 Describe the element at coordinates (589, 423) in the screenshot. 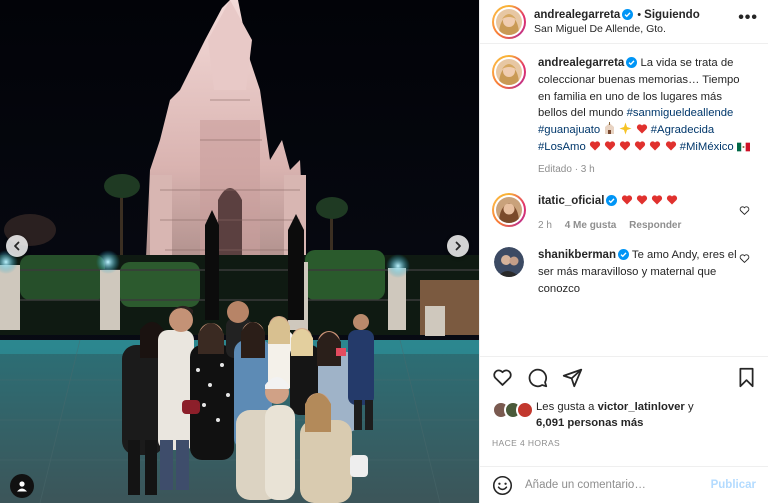

I see `likes-count: 6,091 personas más` at that location.